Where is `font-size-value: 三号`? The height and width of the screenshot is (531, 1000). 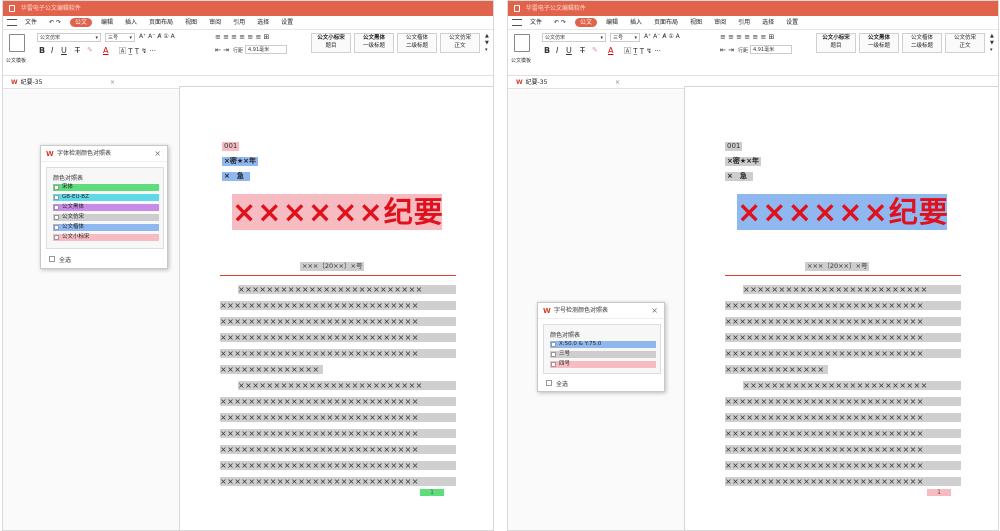
font-size-value: 三号 is located at coordinates (113, 38).